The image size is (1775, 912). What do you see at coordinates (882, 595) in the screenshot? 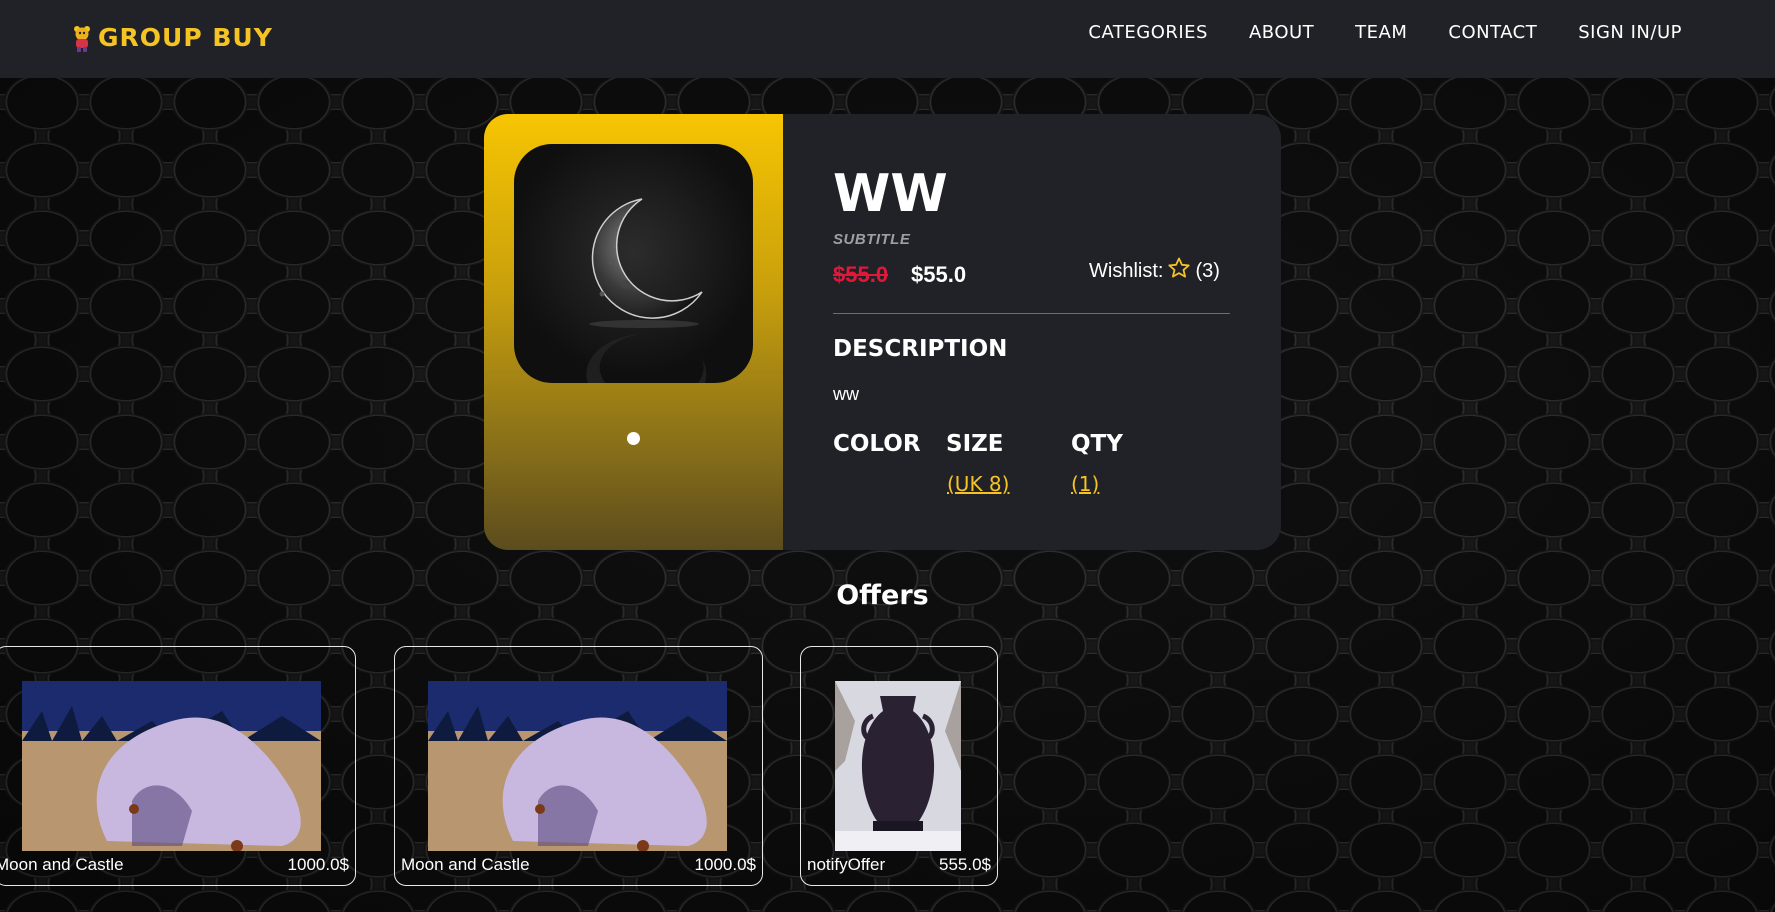
I see `offers-heading: Offers` at bounding box center [882, 595].